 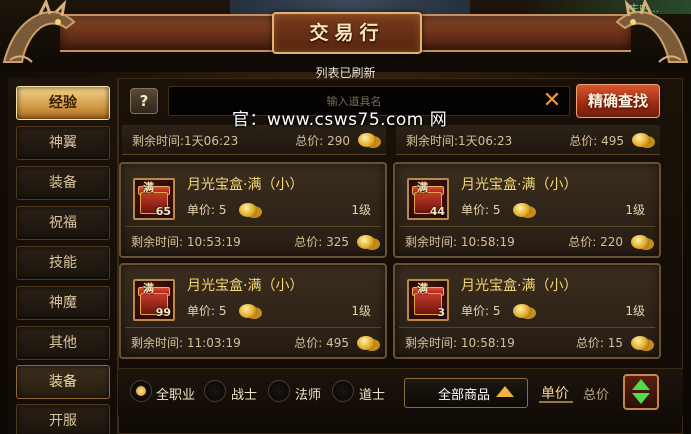 I want to click on sort-descending-icon, so click(x=641, y=398).